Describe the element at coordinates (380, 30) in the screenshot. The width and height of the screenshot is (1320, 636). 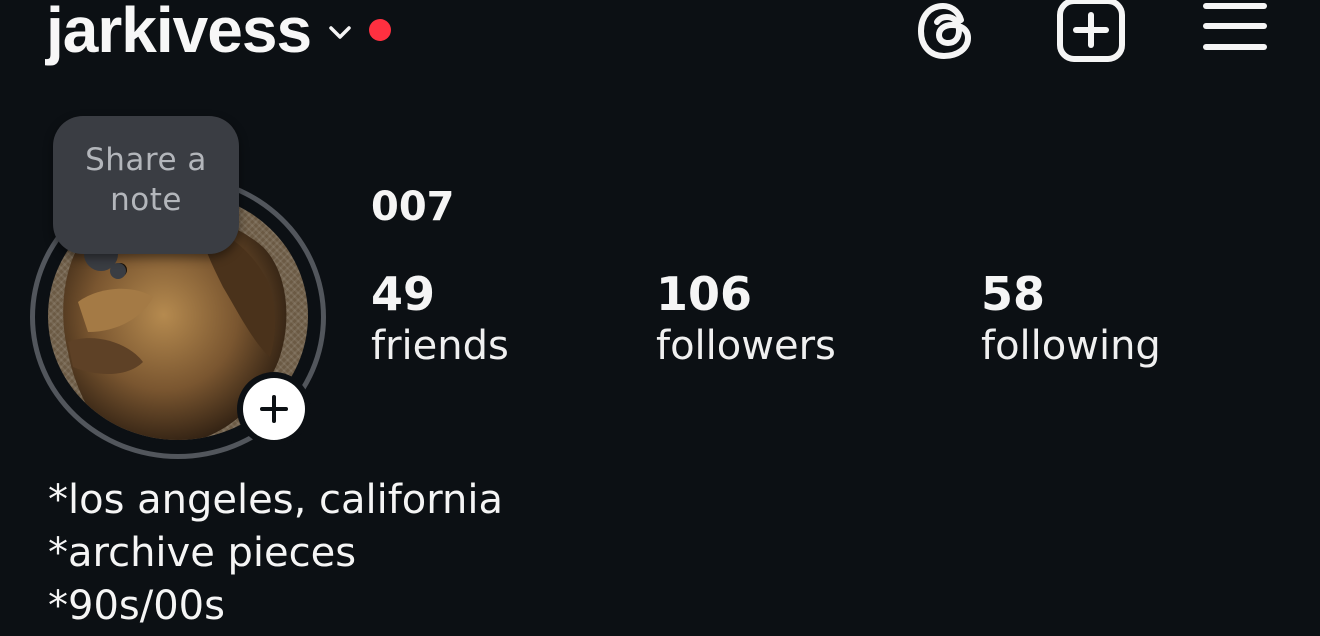
I see `notification-dot` at that location.